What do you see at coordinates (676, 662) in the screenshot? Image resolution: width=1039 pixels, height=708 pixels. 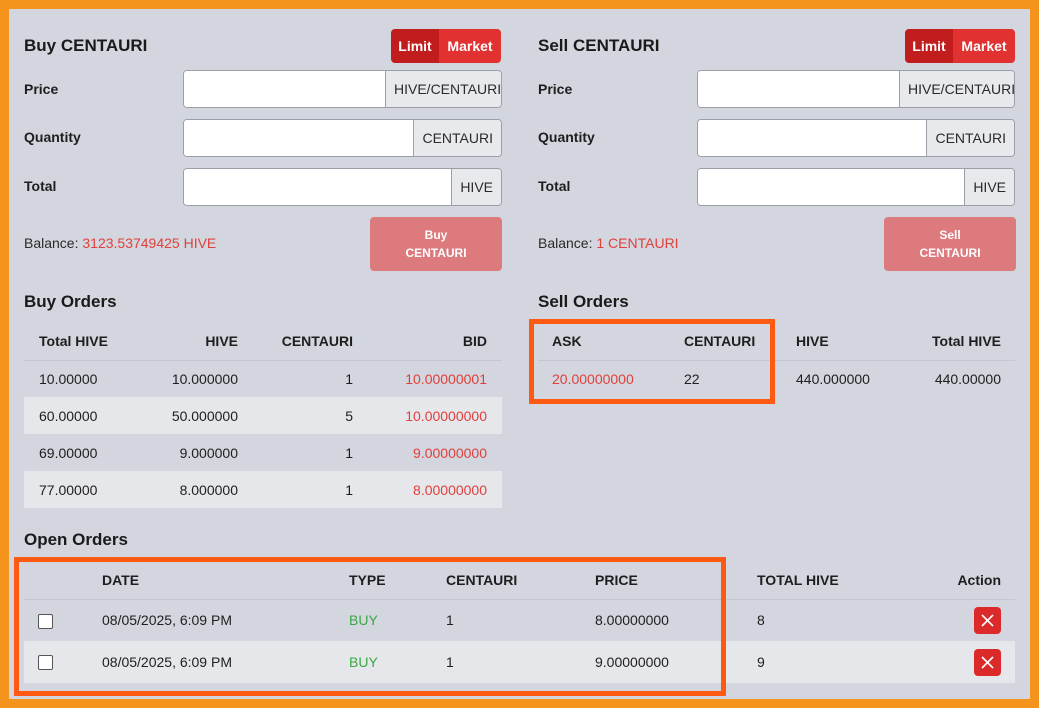 I see `open-order-price: 9.00000000` at bounding box center [676, 662].